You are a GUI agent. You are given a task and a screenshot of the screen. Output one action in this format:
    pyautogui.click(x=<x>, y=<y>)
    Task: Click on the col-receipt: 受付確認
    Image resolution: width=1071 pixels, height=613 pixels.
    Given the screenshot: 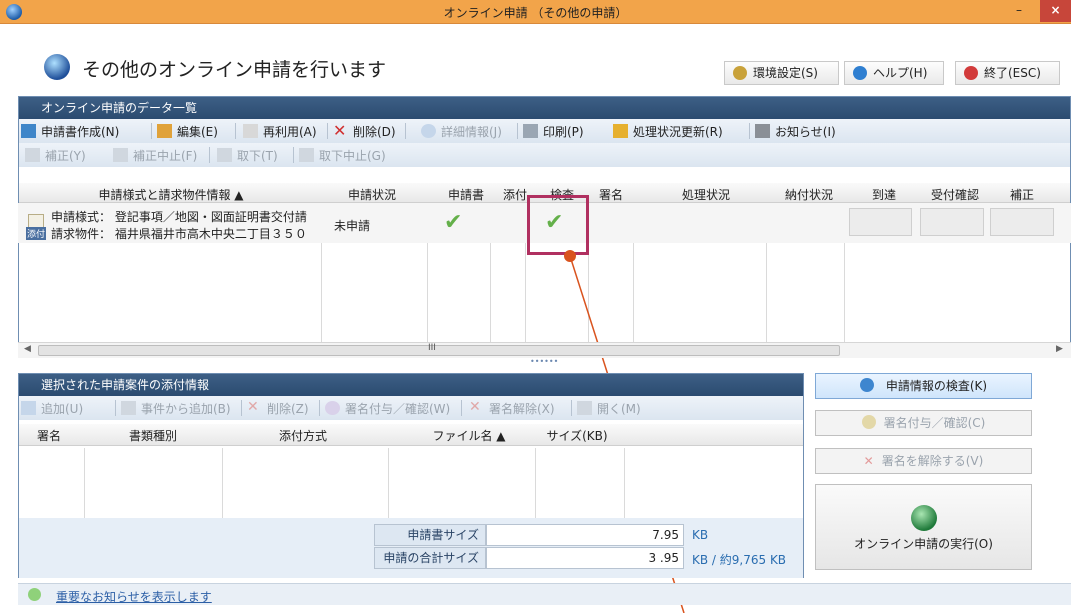 What is the action you would take?
    pyautogui.click(x=955, y=194)
    